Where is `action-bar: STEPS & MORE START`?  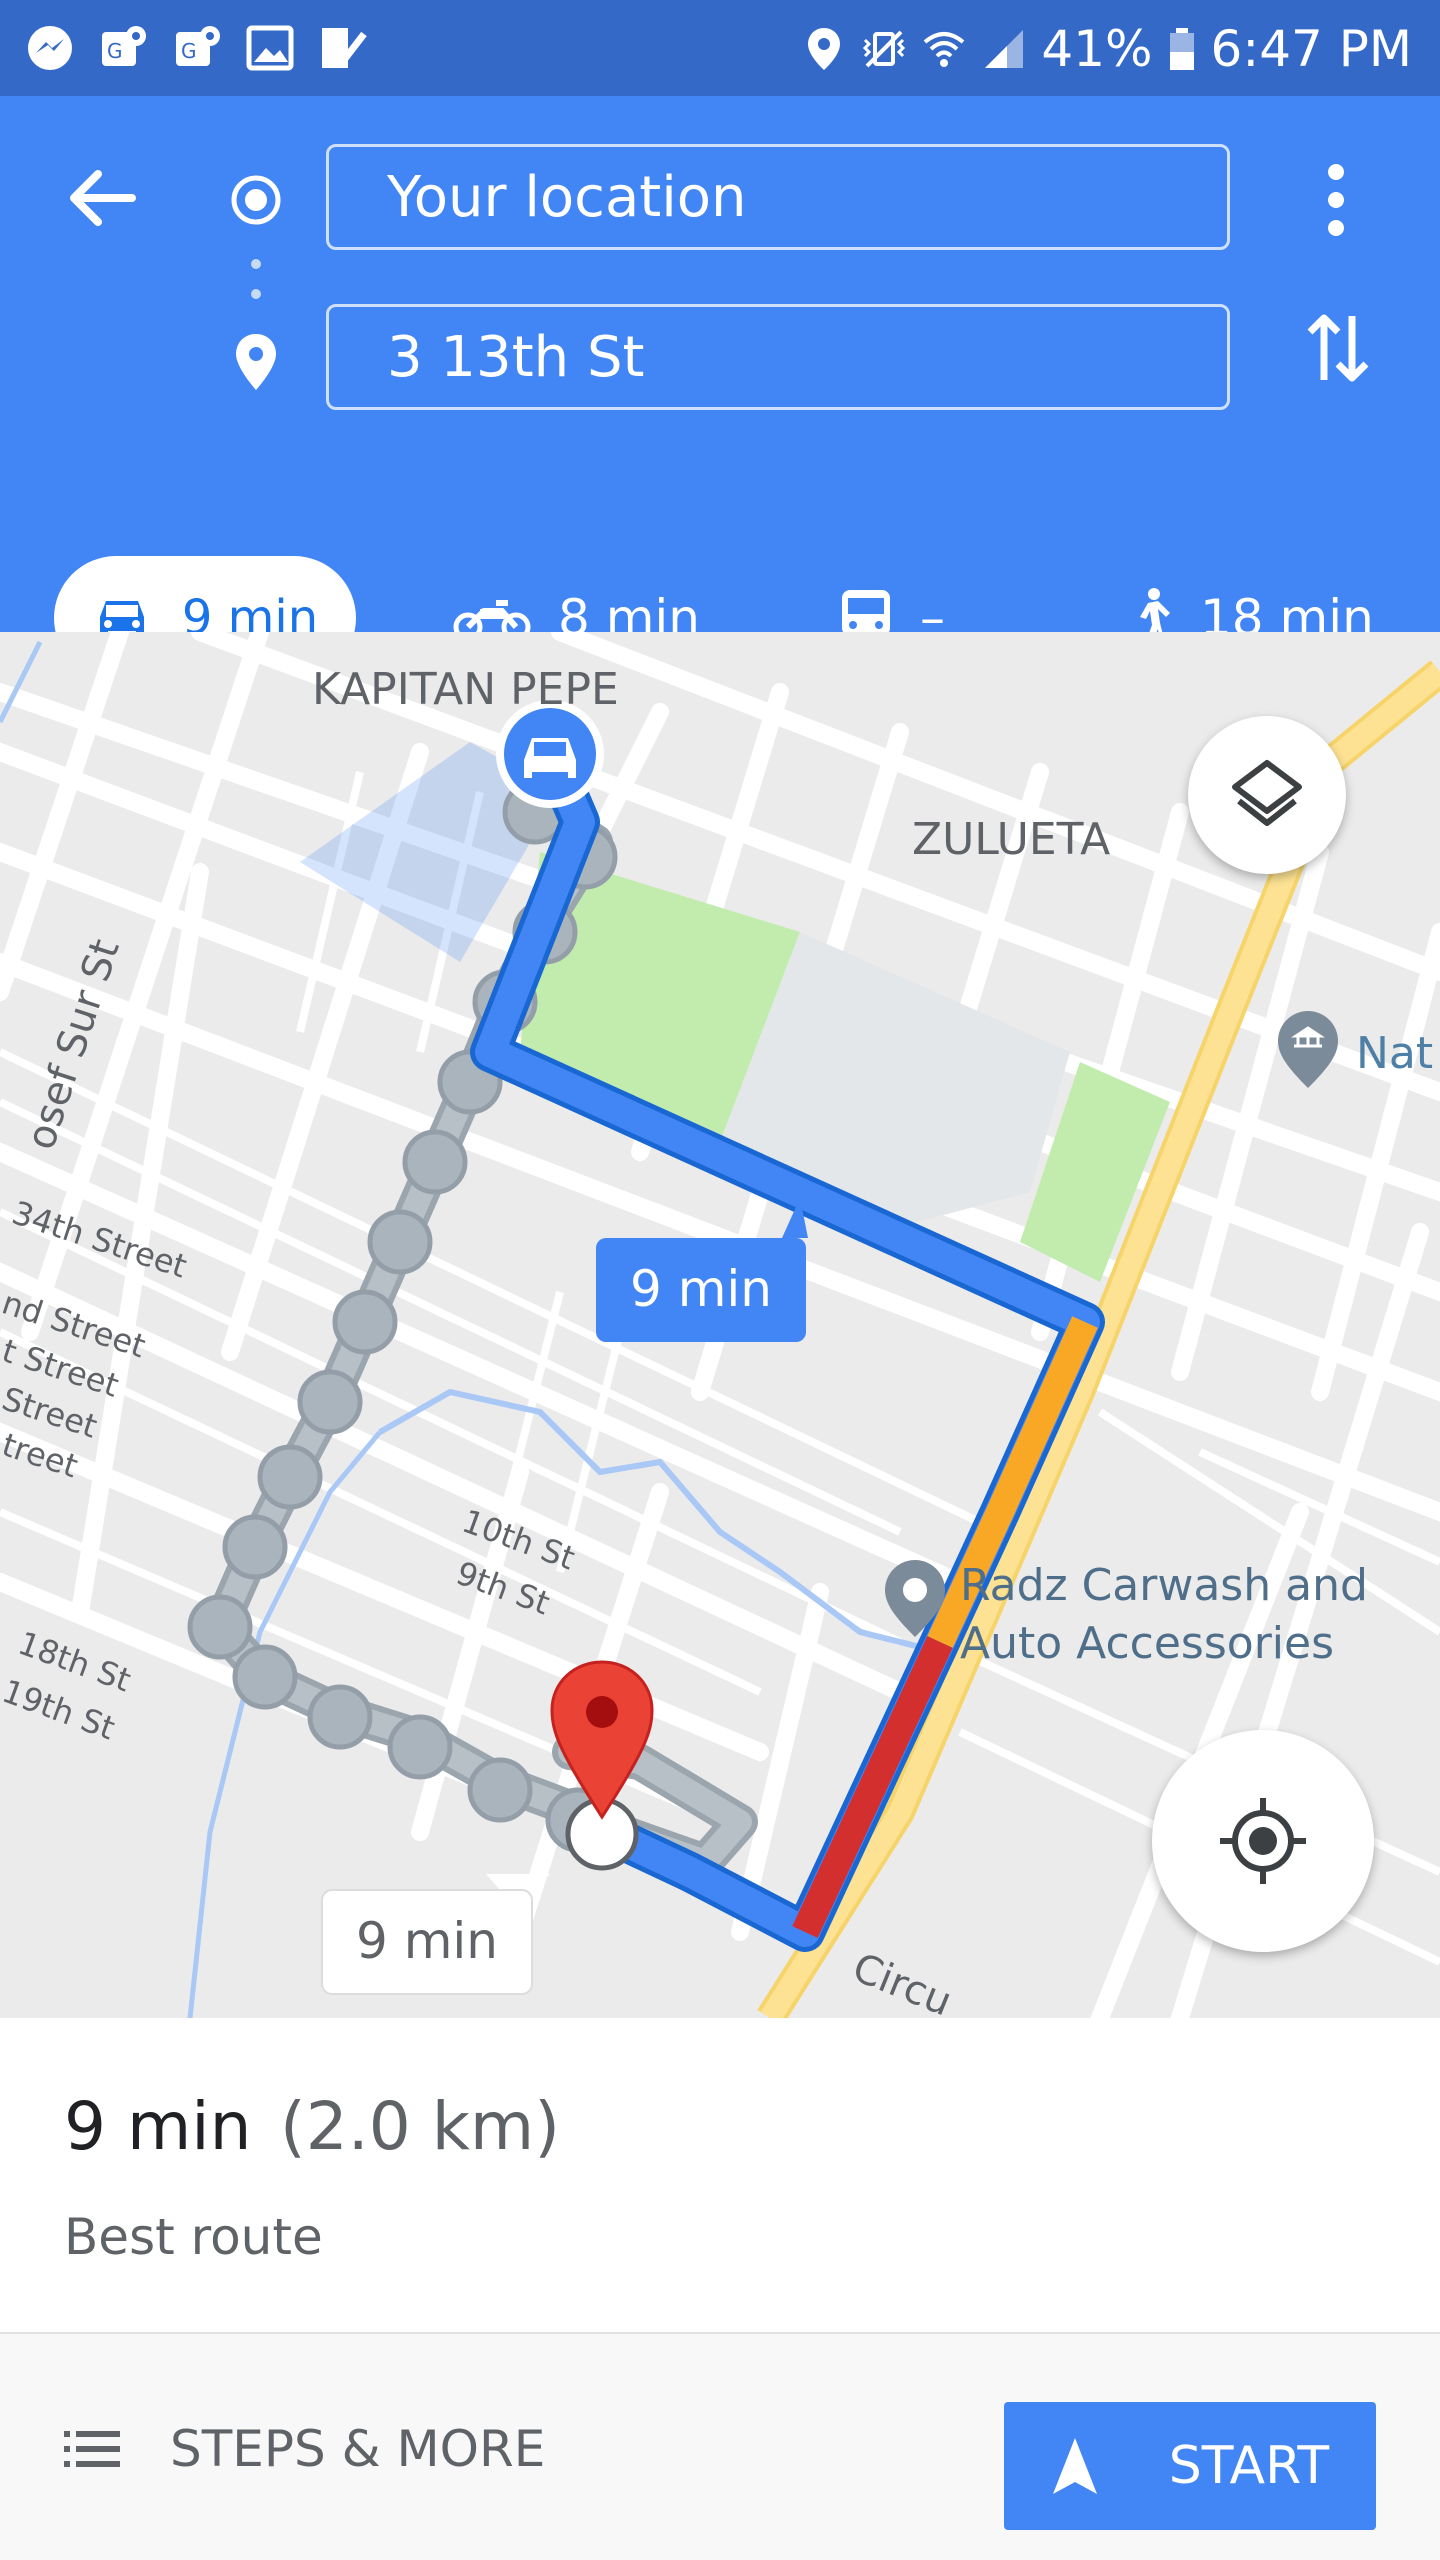
action-bar: STEPS & MORE START is located at coordinates (720, 2447).